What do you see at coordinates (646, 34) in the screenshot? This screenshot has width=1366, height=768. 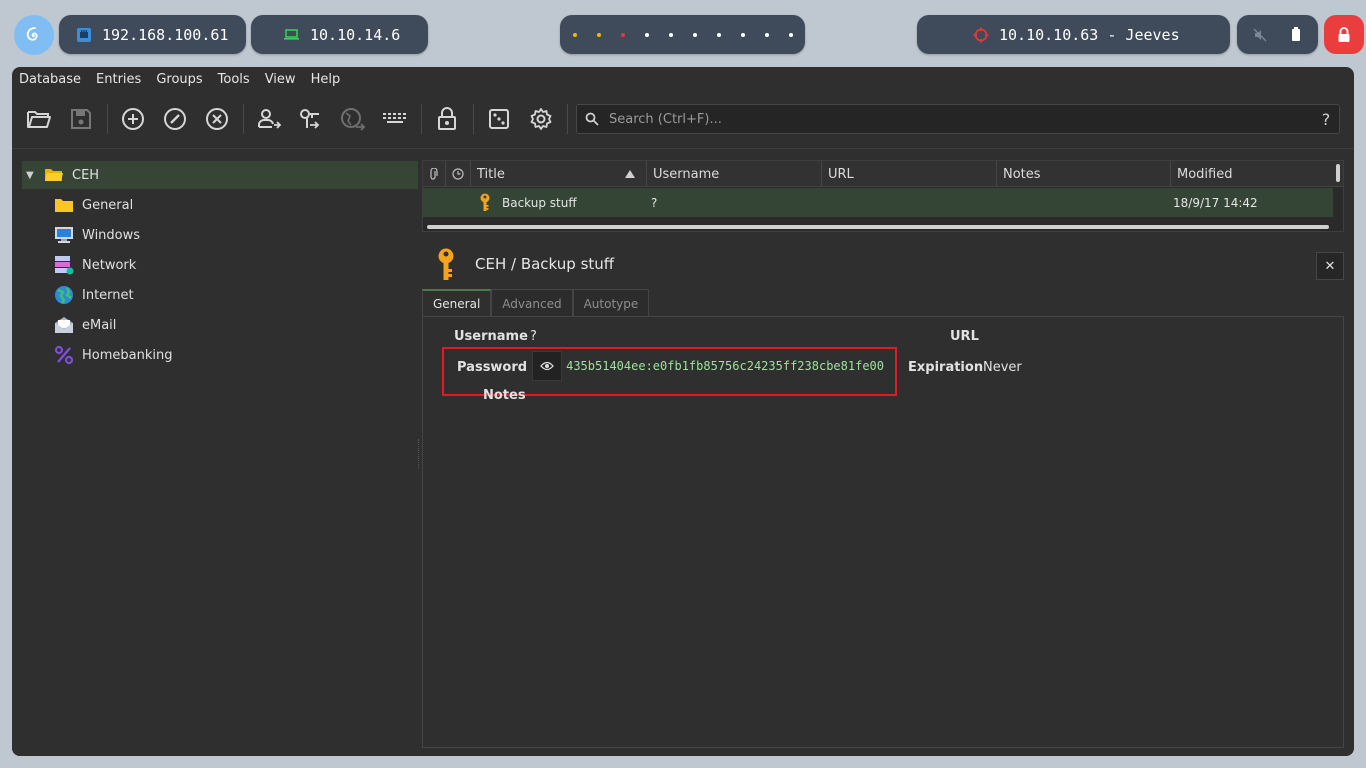 I see `workspace-4-dot` at bounding box center [646, 34].